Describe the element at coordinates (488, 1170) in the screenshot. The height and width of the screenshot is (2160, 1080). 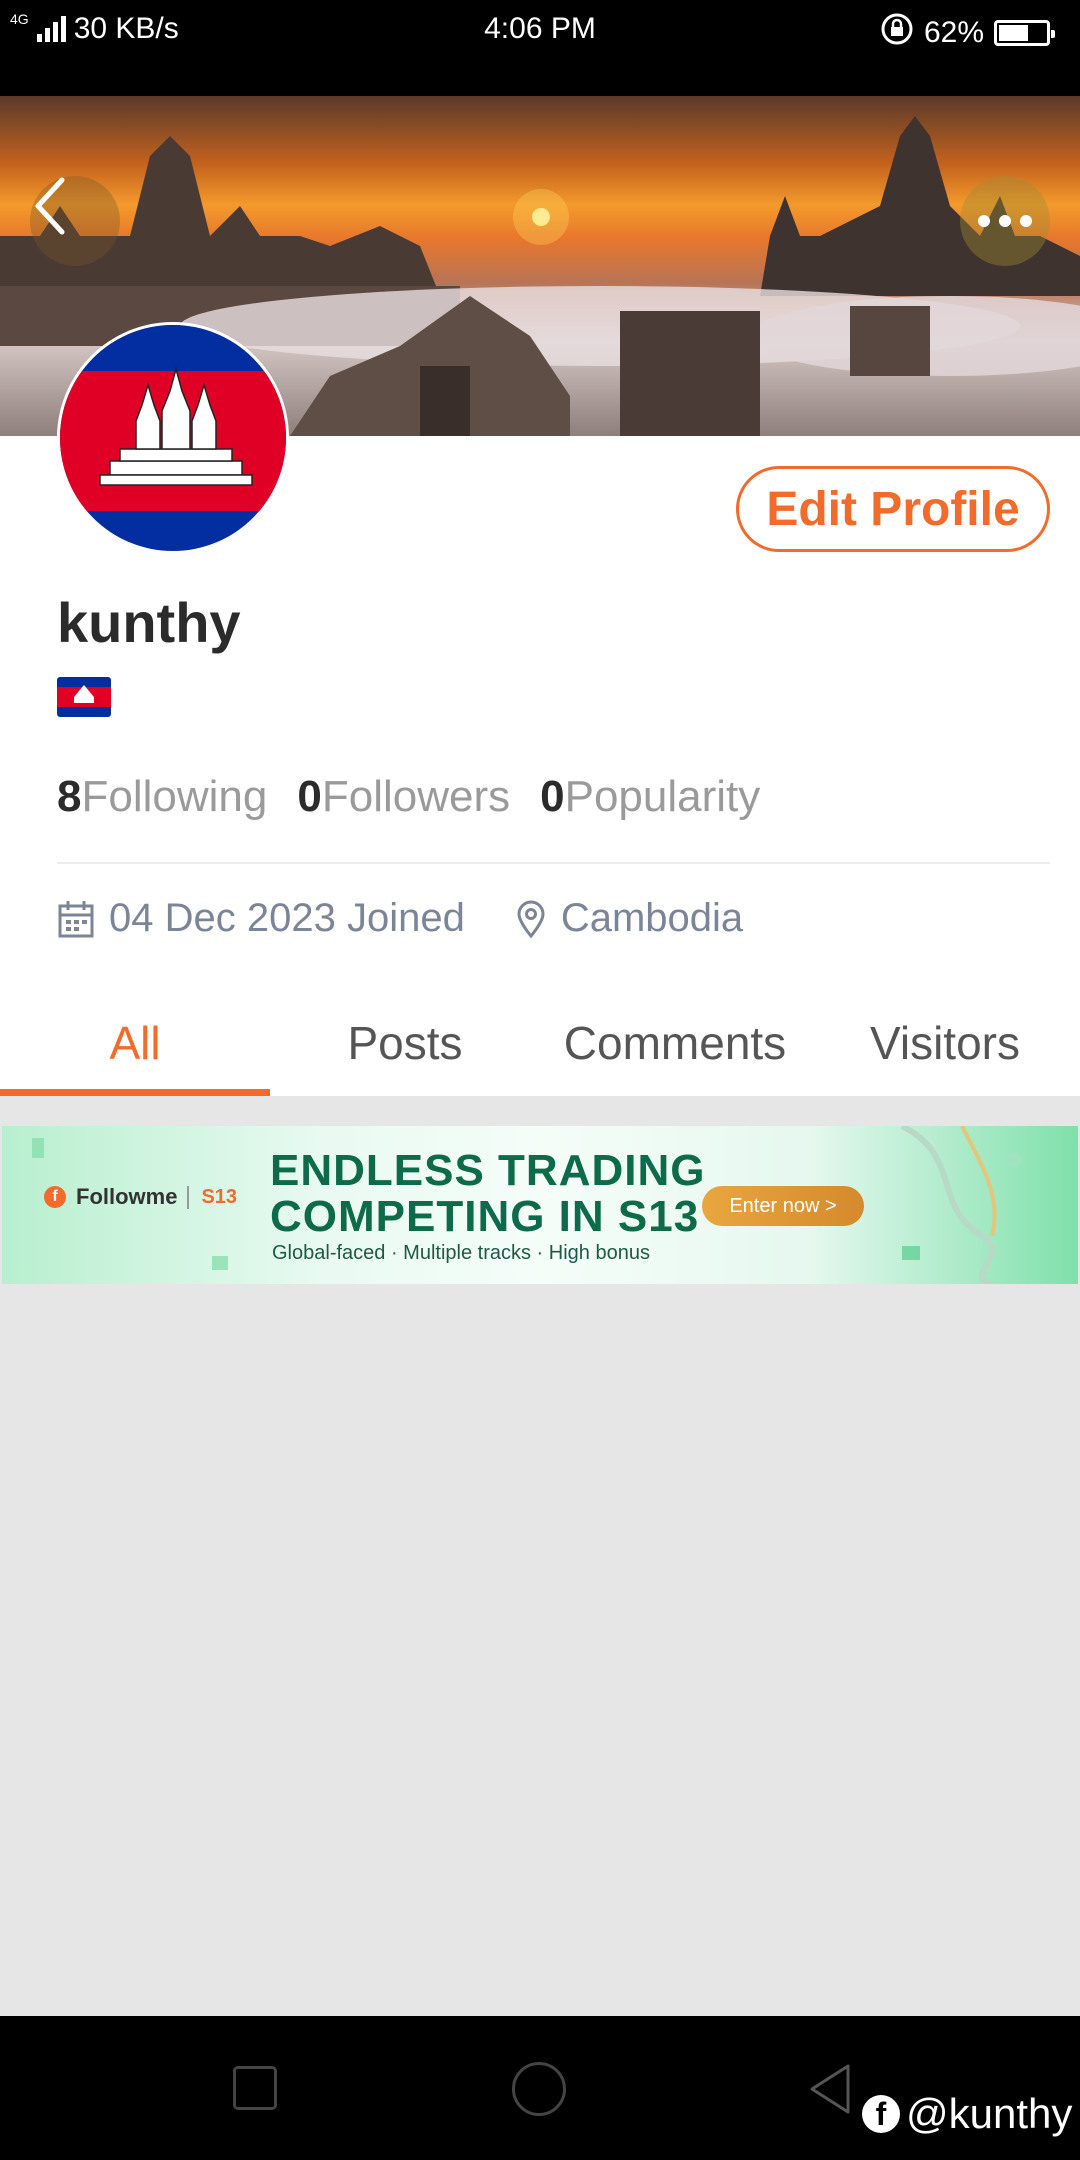
I see `banner-headline-line1: ENDLESS TRADING` at that location.